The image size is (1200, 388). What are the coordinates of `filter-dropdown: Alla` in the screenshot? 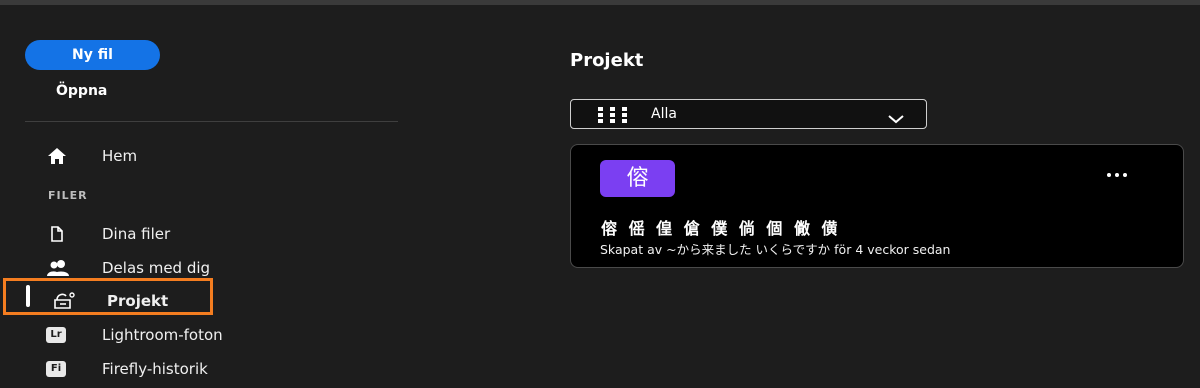 It's located at (748, 114).